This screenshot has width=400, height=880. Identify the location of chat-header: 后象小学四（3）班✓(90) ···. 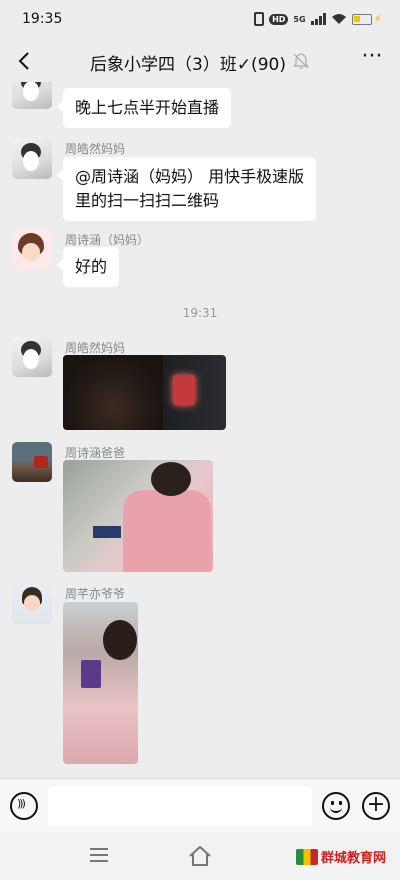
(200, 61).